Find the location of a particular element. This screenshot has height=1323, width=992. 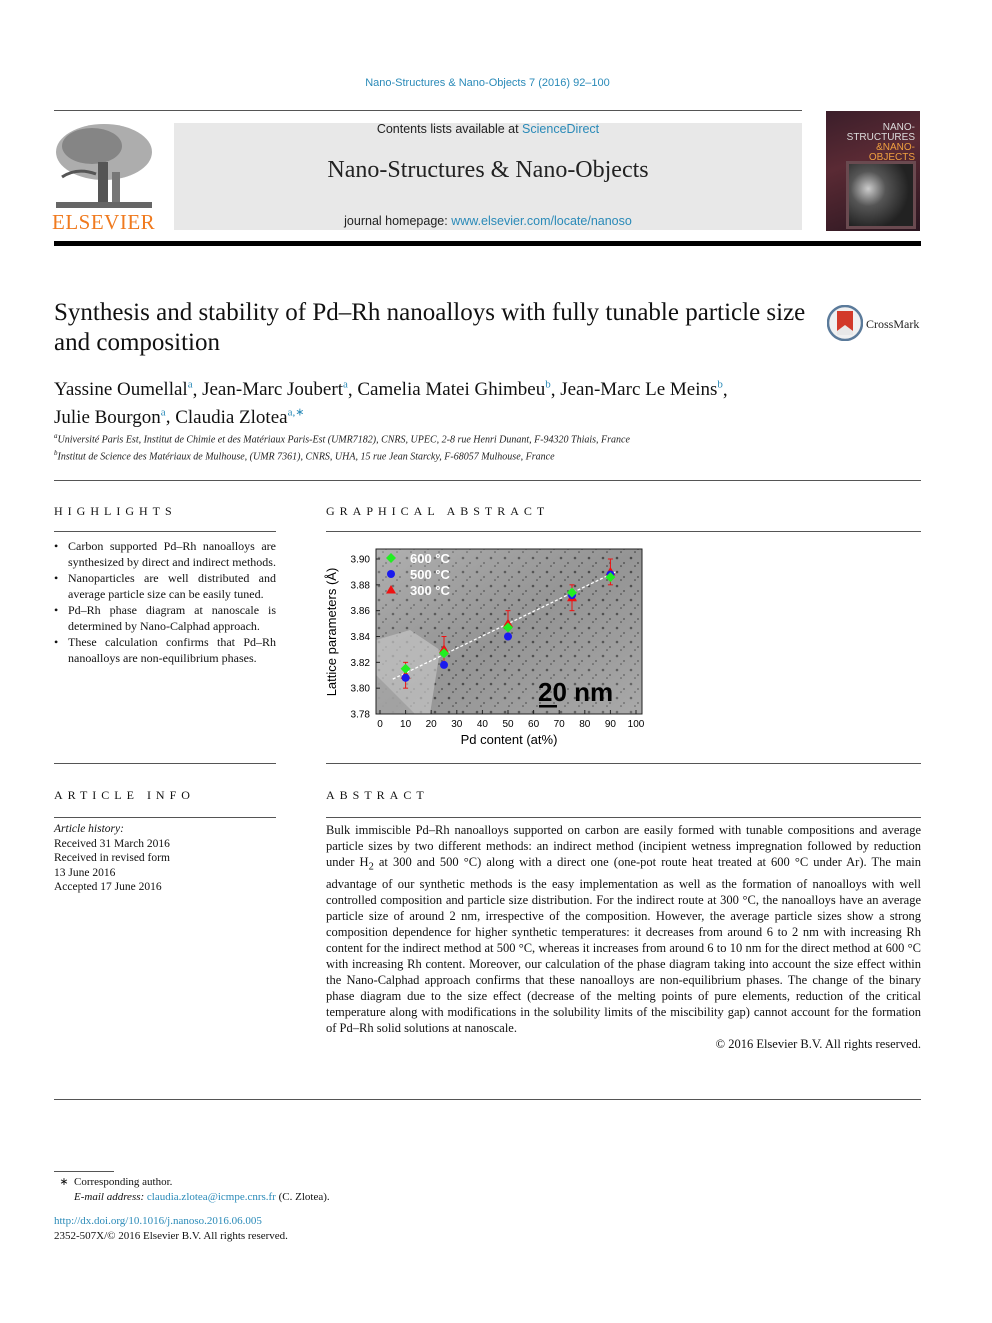

author: Jean-Marc Jouberta is located at coordinates (275, 389).